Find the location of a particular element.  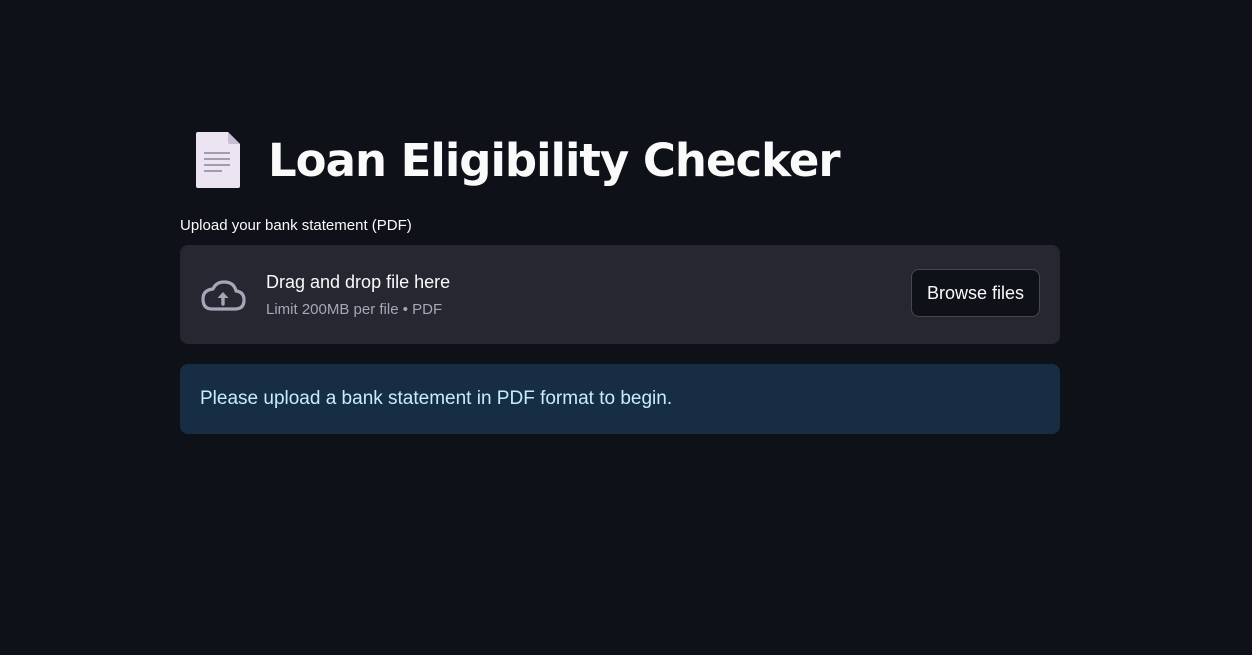

page-facing-up-icon is located at coordinates (218, 160).